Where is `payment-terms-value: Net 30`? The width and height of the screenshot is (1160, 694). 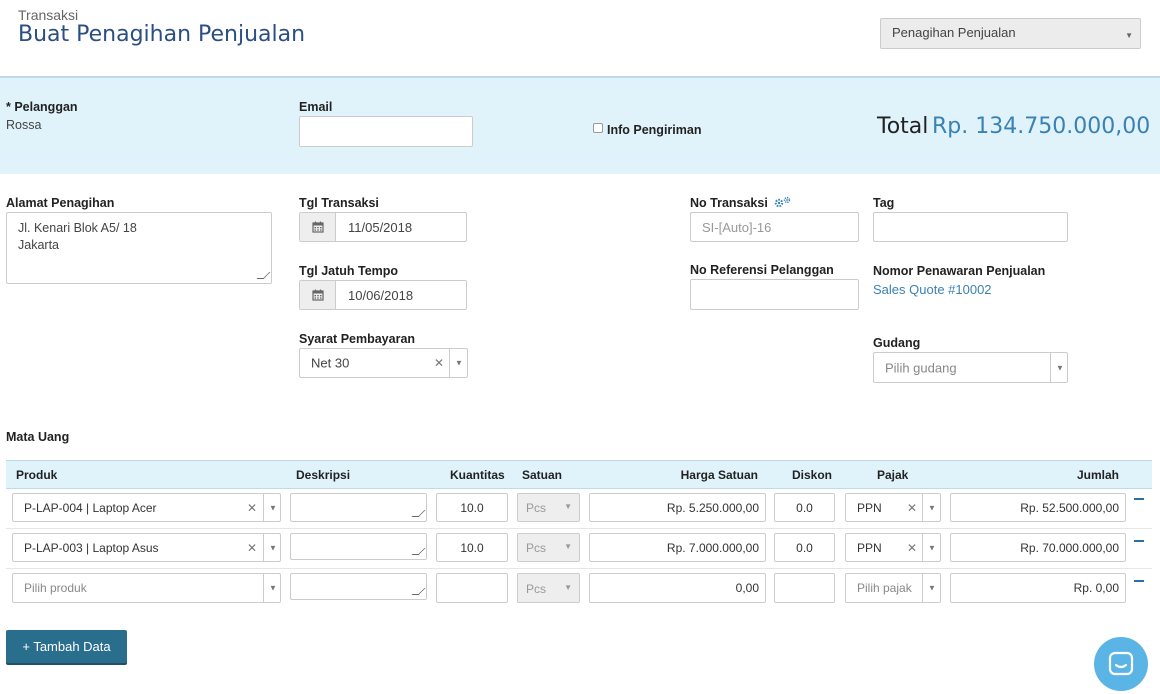 payment-terms-value: Net 30 is located at coordinates (330, 363).